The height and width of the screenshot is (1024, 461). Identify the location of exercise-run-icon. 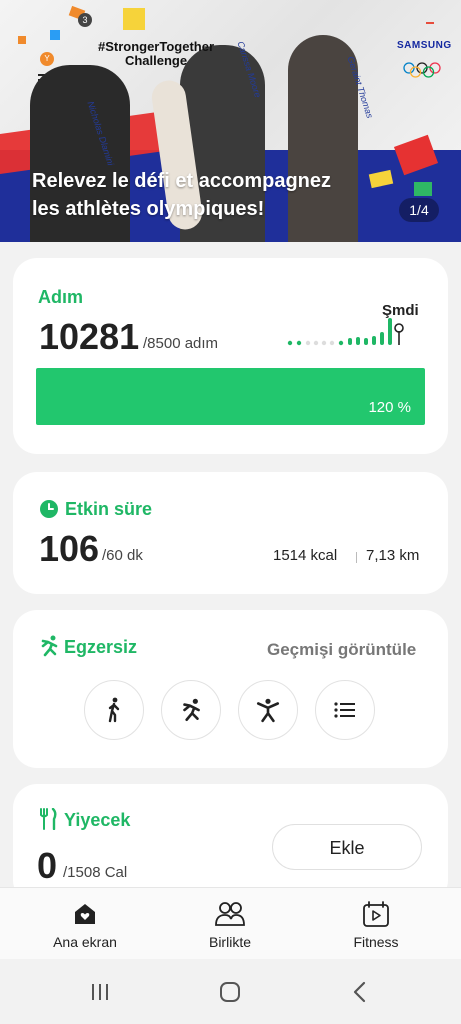
(49, 646).